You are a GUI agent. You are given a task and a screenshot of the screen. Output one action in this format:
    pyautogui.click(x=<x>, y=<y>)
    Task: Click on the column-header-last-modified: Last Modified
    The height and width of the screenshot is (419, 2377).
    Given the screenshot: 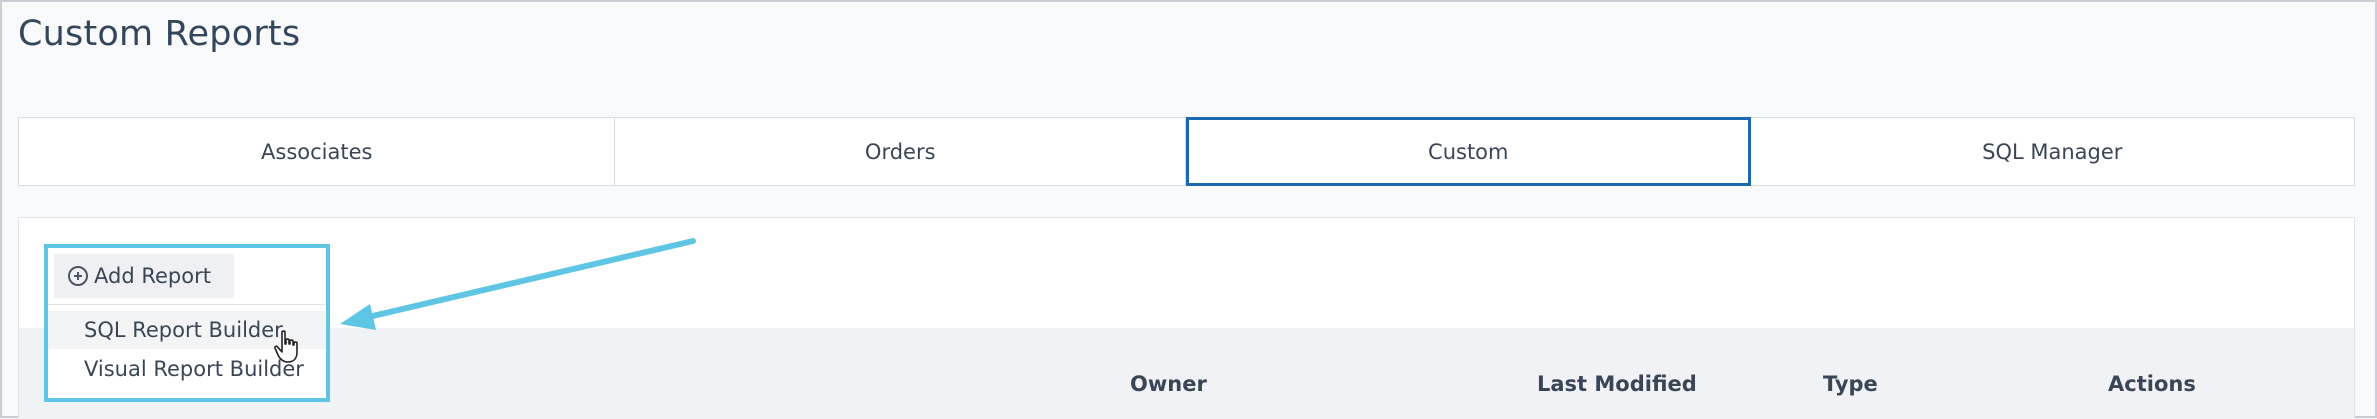 What is the action you would take?
    pyautogui.click(x=1617, y=384)
    